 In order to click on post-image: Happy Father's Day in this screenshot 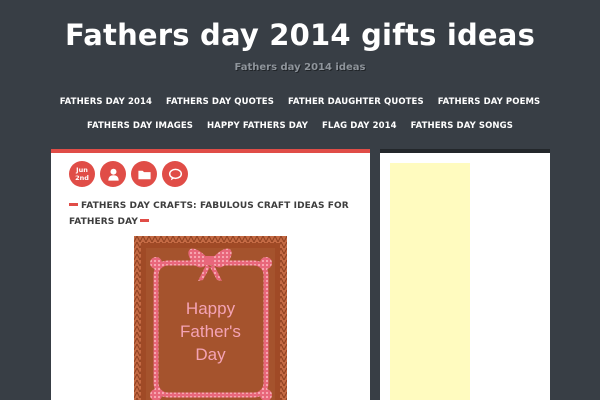, I will do `click(210, 318)`.